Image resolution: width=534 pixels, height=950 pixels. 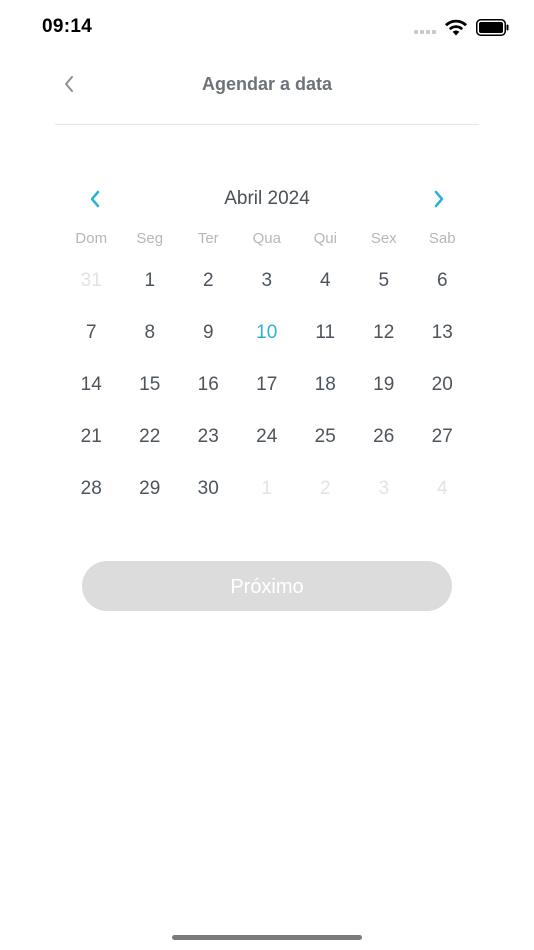 I want to click on weekday-label: Sex, so click(x=383, y=238).